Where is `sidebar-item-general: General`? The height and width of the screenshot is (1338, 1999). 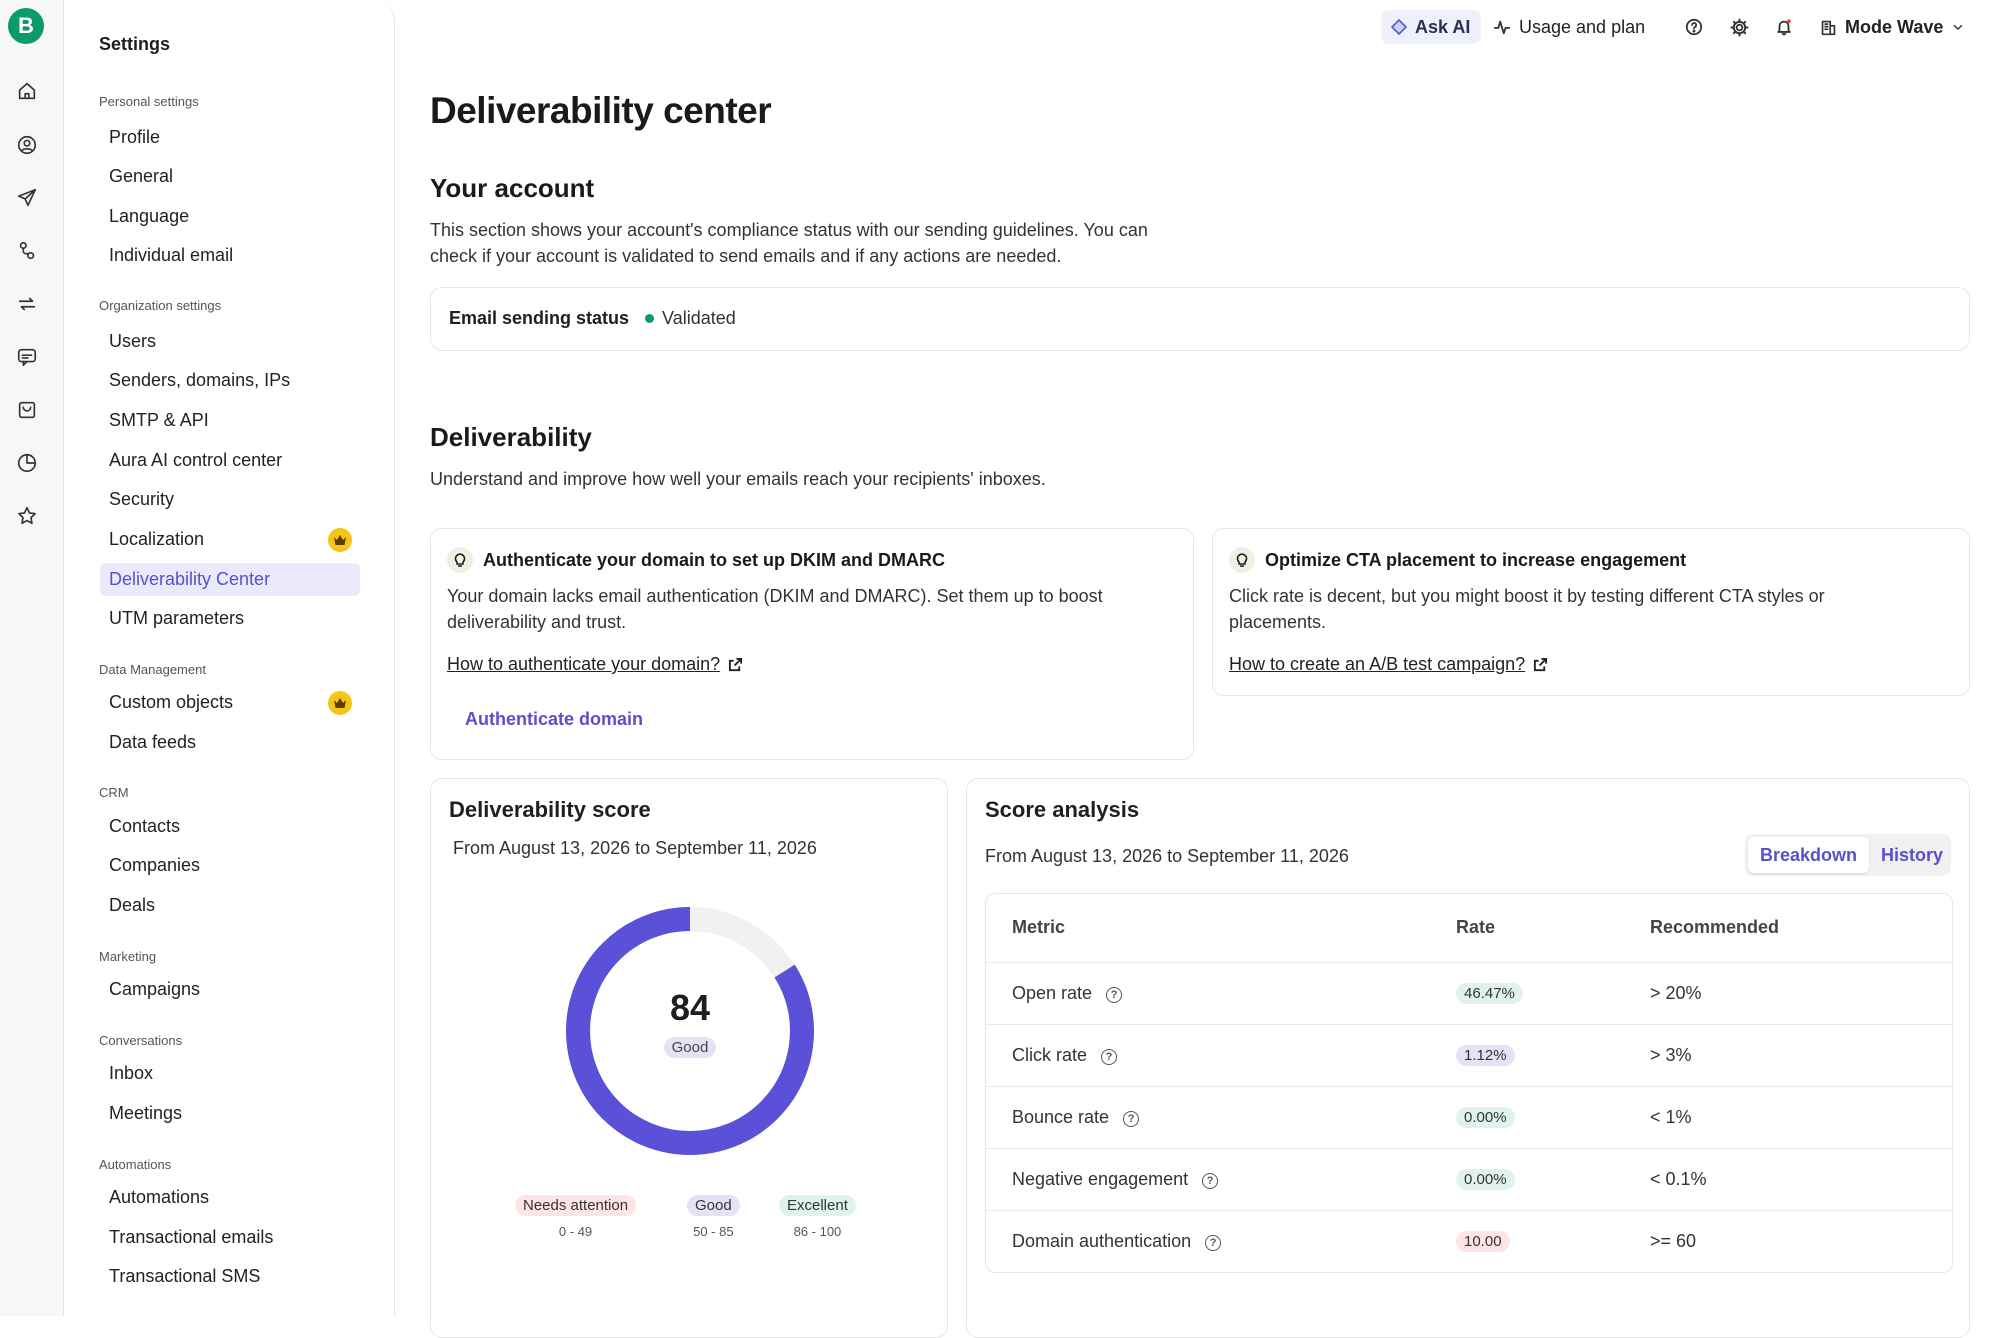 sidebar-item-general: General is located at coordinates (230, 176).